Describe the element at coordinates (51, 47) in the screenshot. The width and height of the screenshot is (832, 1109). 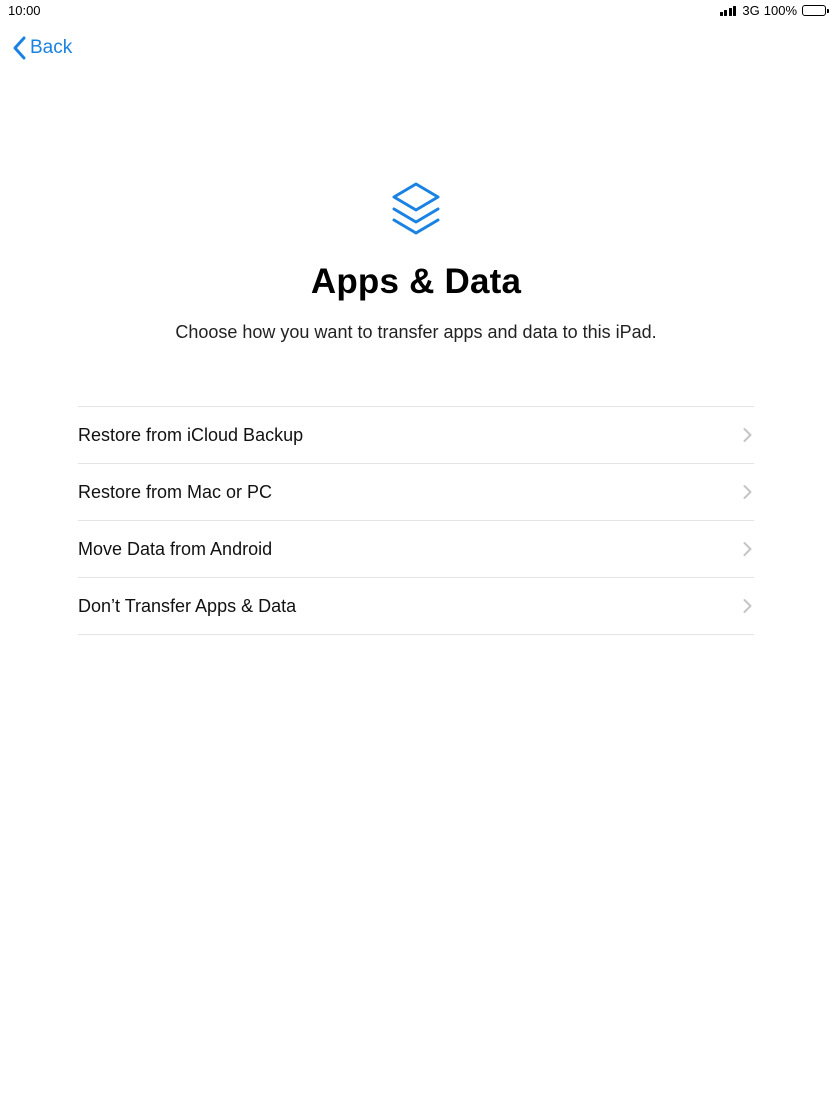
I see `back-label: Back` at that location.